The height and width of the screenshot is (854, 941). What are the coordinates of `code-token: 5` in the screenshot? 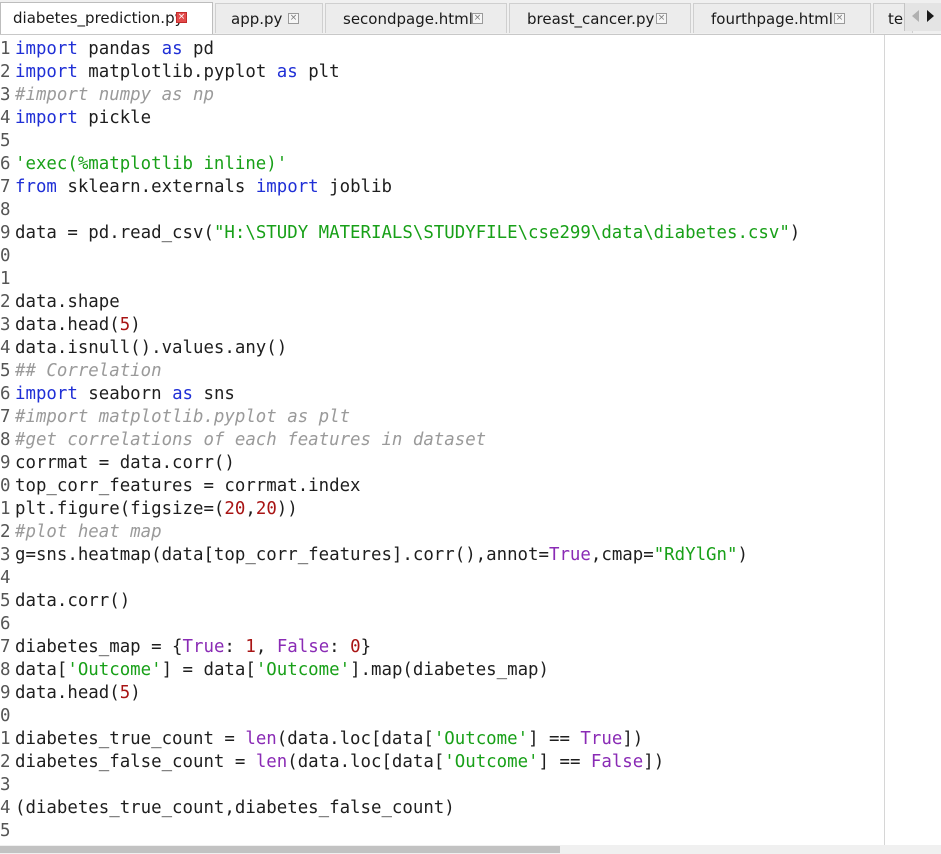 It's located at (125, 325).